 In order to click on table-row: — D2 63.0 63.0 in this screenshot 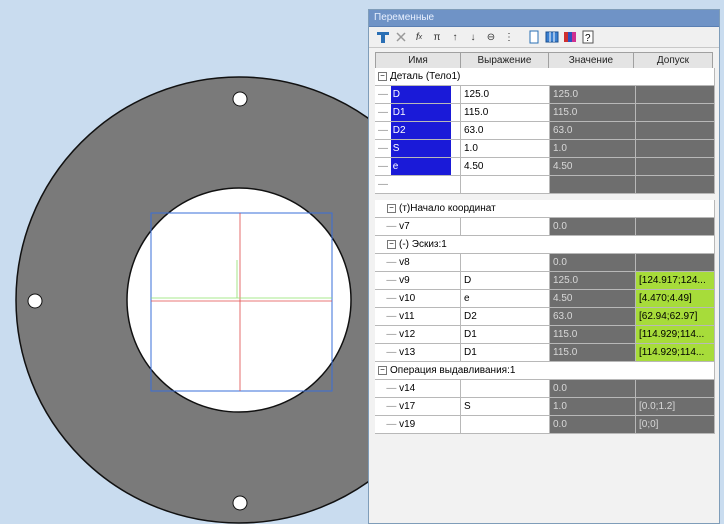, I will do `click(545, 131)`.